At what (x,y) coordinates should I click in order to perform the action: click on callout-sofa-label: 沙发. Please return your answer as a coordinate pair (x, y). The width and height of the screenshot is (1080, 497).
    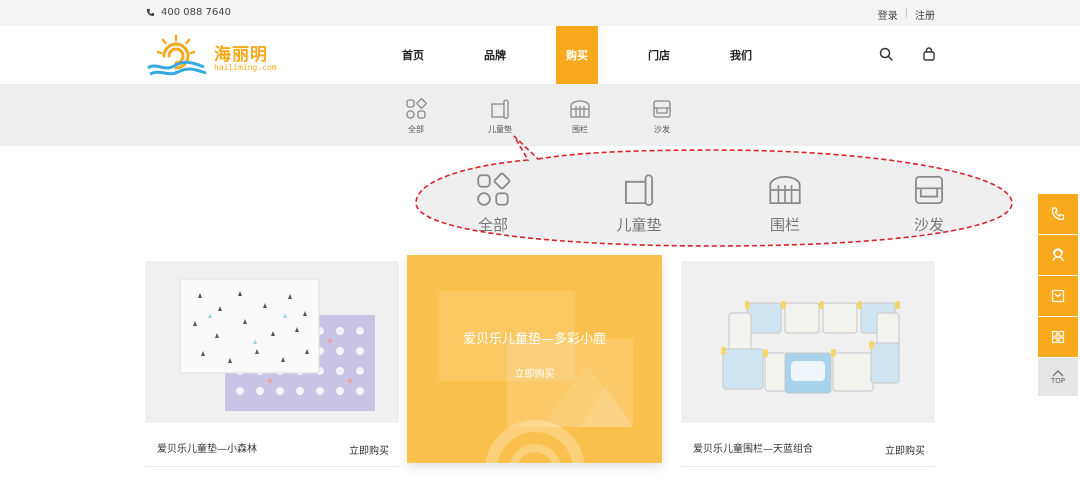
    Looking at the image, I should click on (928, 225).